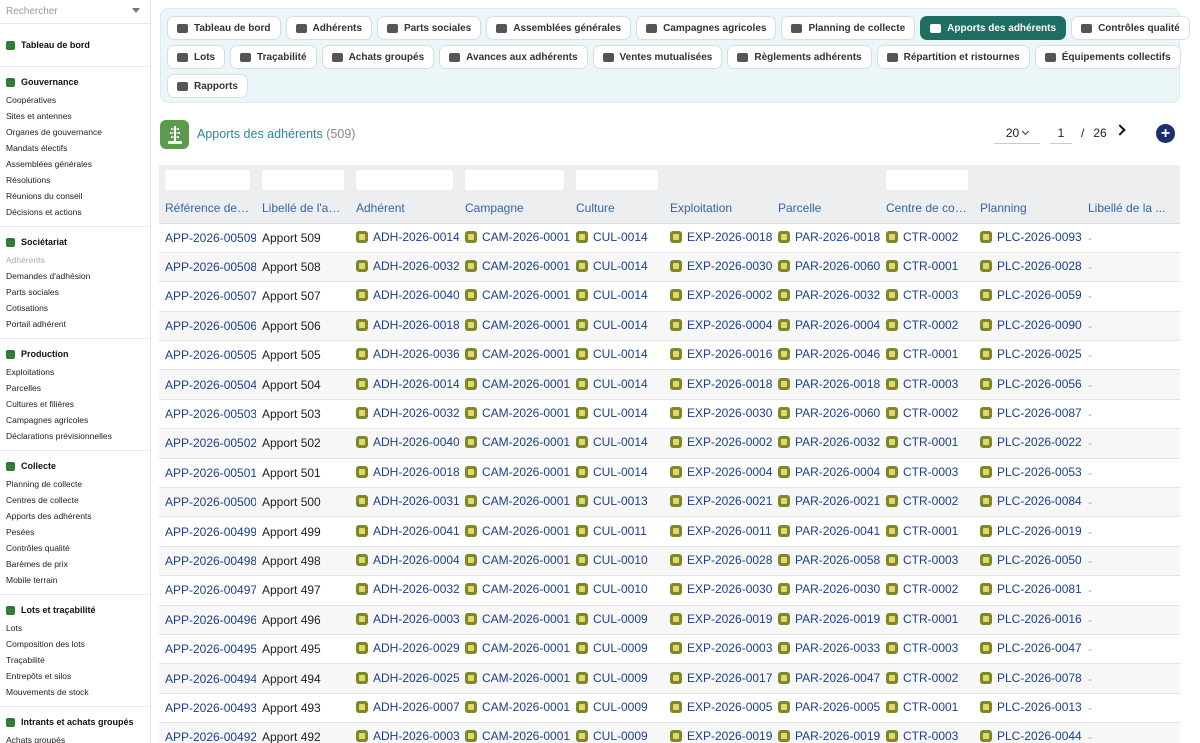 The image size is (1200, 743). I want to click on record-link: EXP-2026-0002, so click(721, 295).